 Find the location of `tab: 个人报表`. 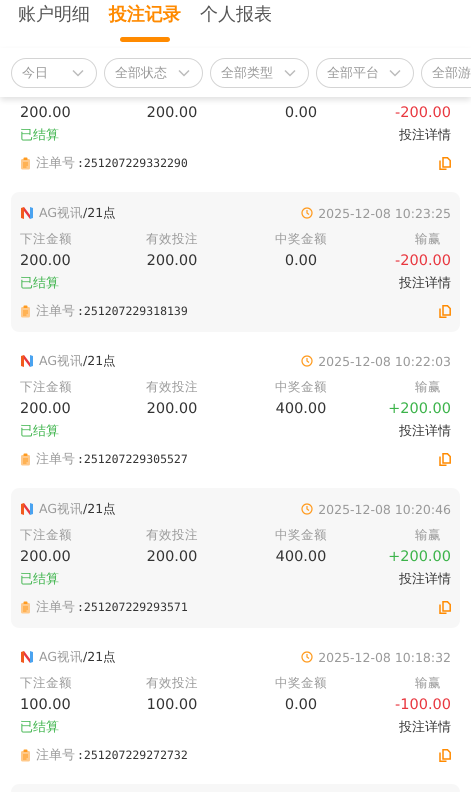

tab: 个人报表 is located at coordinates (236, 15).